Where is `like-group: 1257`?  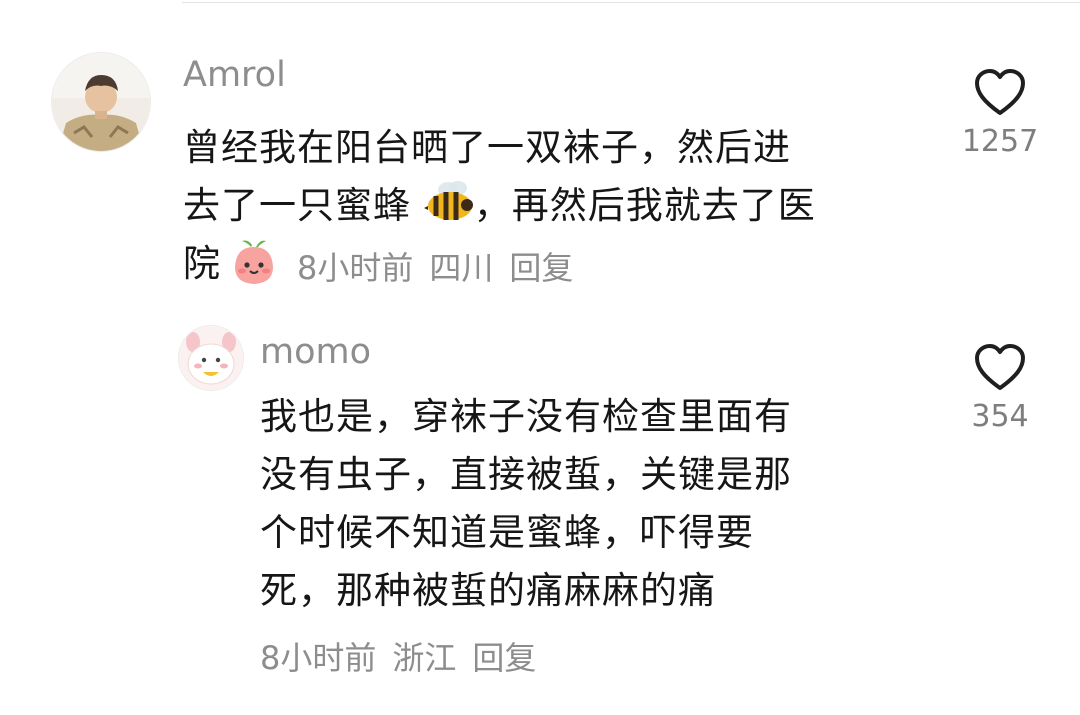
like-group: 1257 is located at coordinates (1000, 113).